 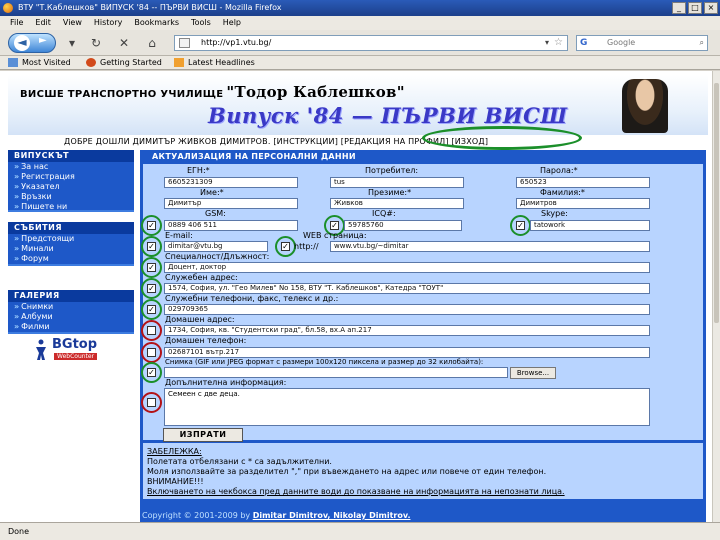 I want to click on sidebar-item-directory: » Указател, so click(x=71, y=187).